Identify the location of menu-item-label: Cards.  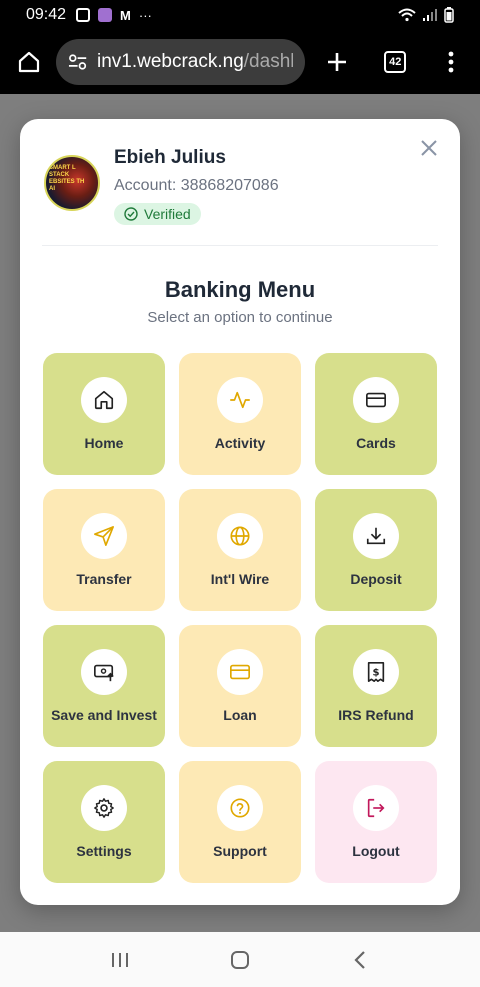
(376, 443).